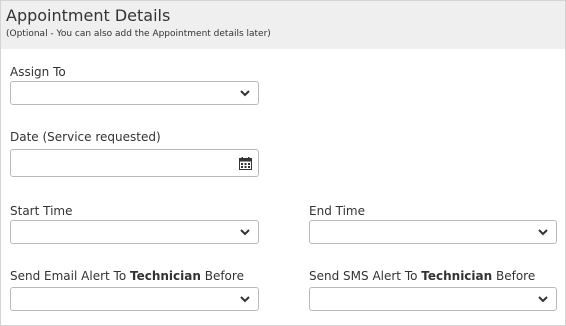 This screenshot has width=566, height=326. I want to click on email-alert-label-bold: Technician, so click(165, 276).